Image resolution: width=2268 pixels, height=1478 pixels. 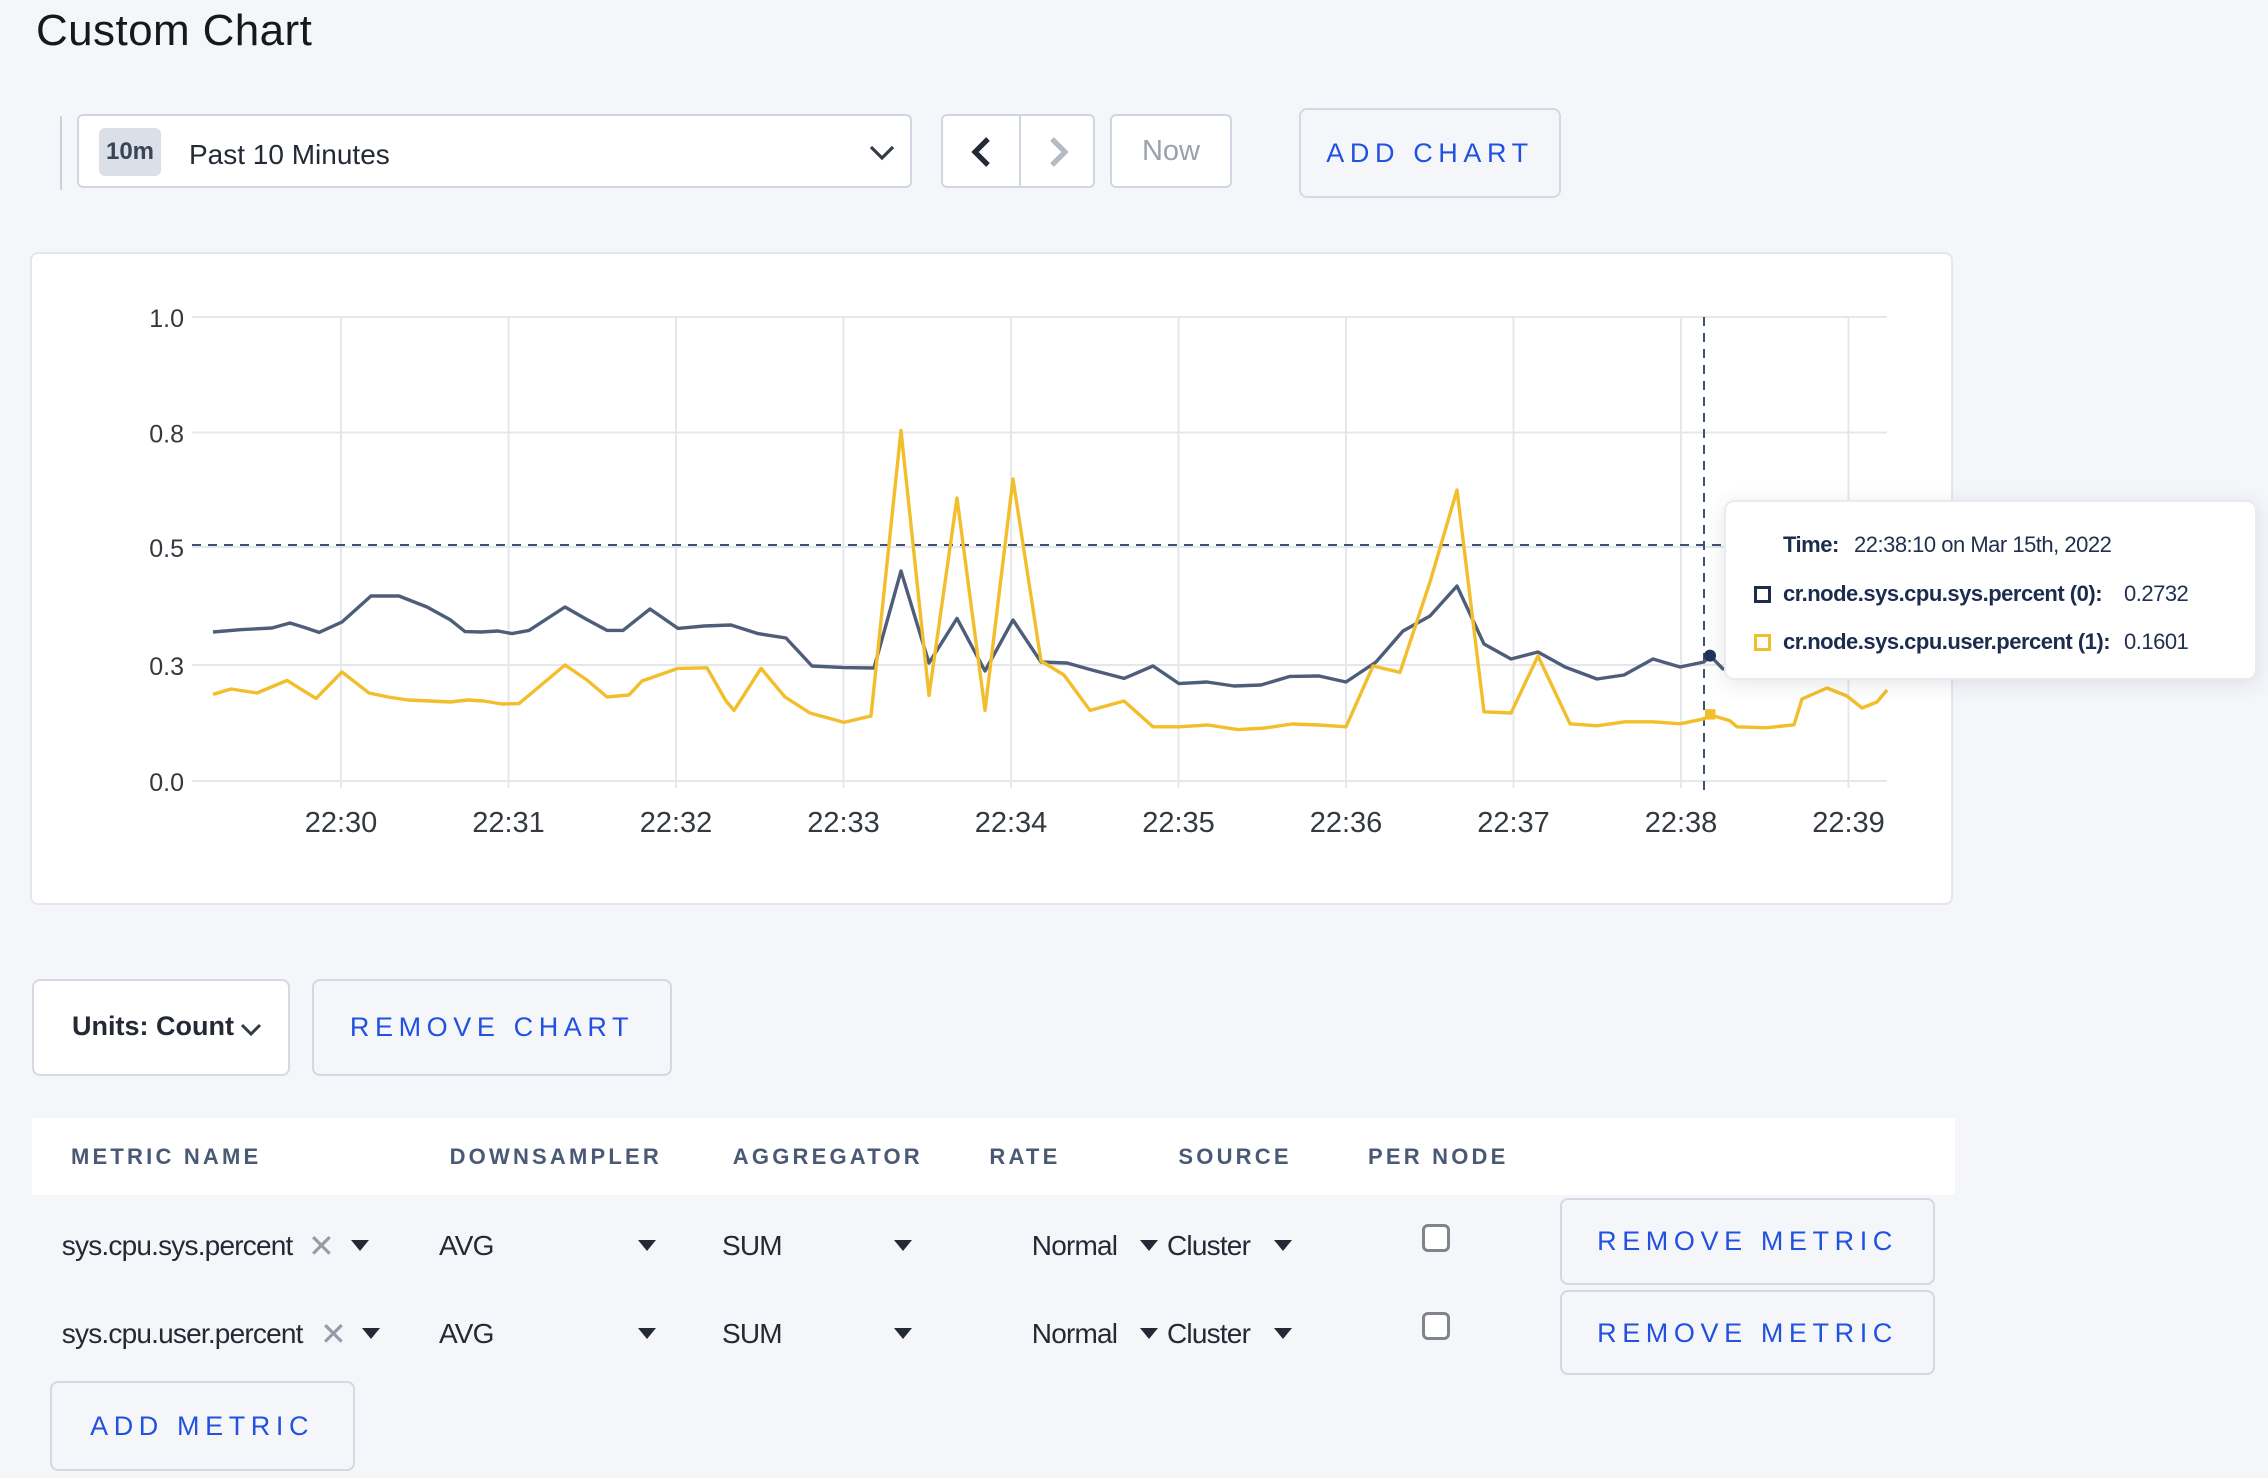 I want to click on svg-text: 0.0, so click(x=166, y=783).